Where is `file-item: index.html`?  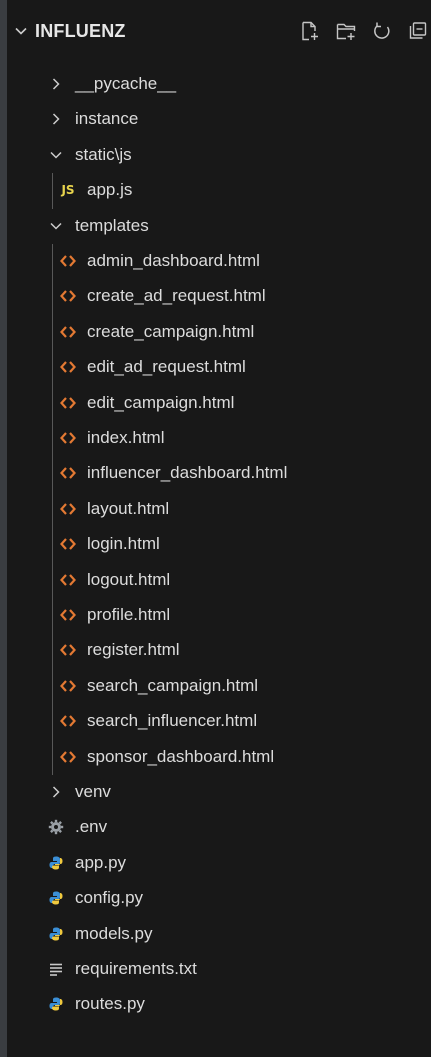
file-item: index.html is located at coordinates (219, 438).